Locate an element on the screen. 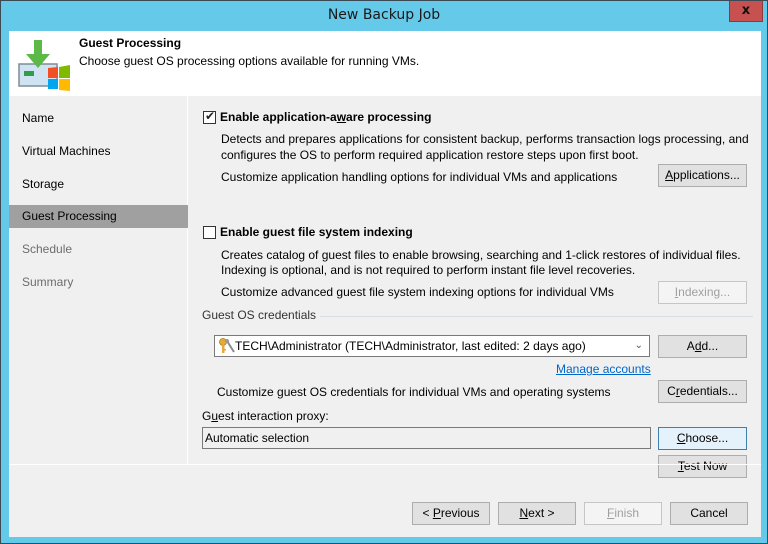 The image size is (768, 544). label-part: est interaction proxy: is located at coordinates (273, 416).